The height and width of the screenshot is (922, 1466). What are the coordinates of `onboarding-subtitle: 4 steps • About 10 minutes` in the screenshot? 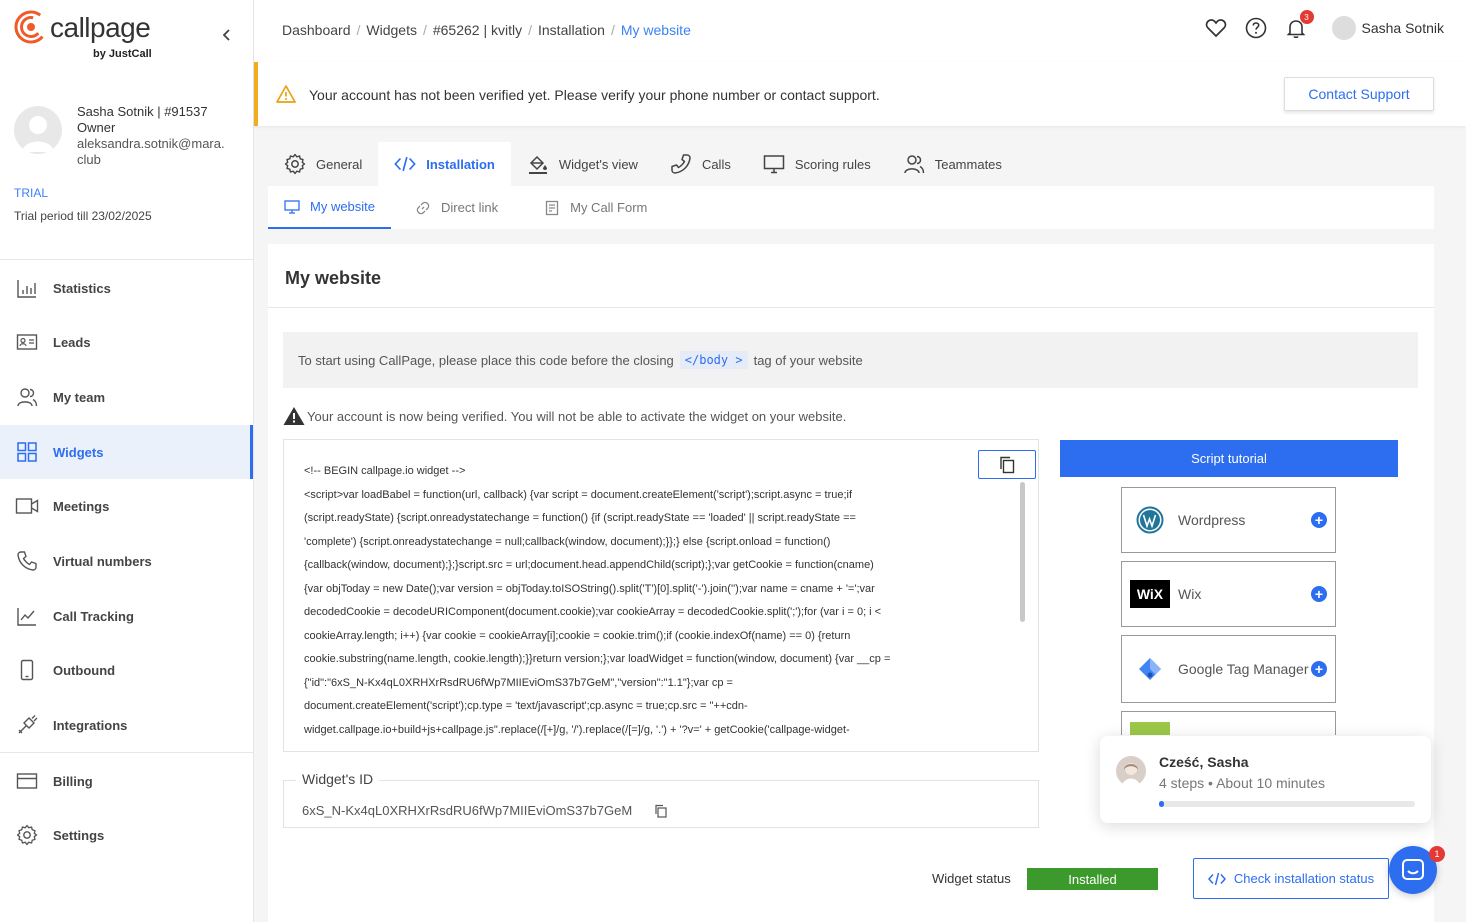 It's located at (1242, 783).